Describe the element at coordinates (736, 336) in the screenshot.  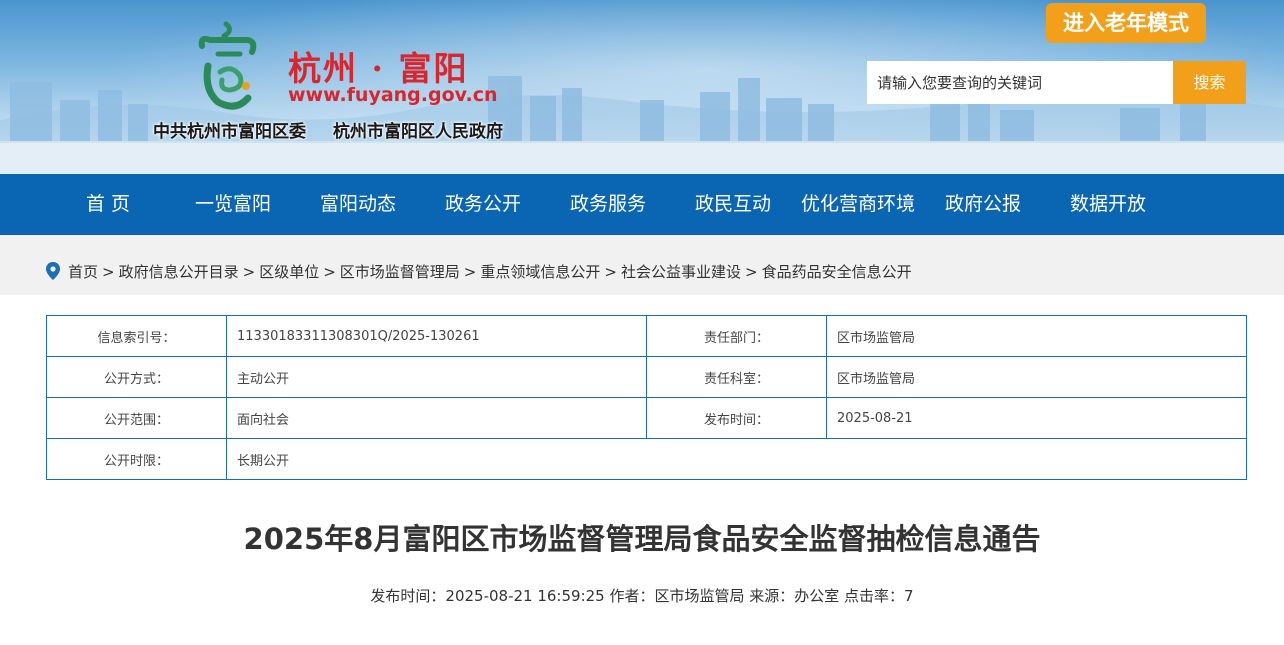
I see `dept-label: 责任部门：` at that location.